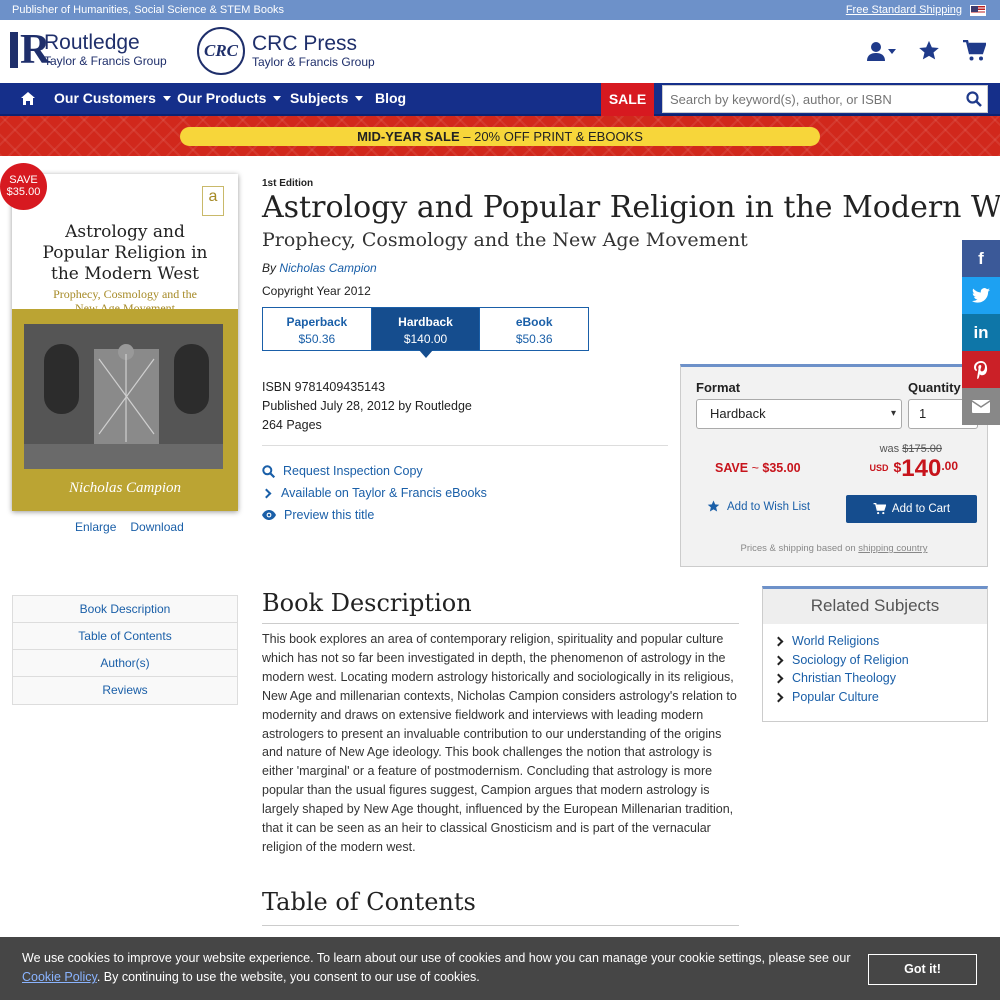  What do you see at coordinates (921, 509) in the screenshot?
I see `cart-label: Add to Cart` at bounding box center [921, 509].